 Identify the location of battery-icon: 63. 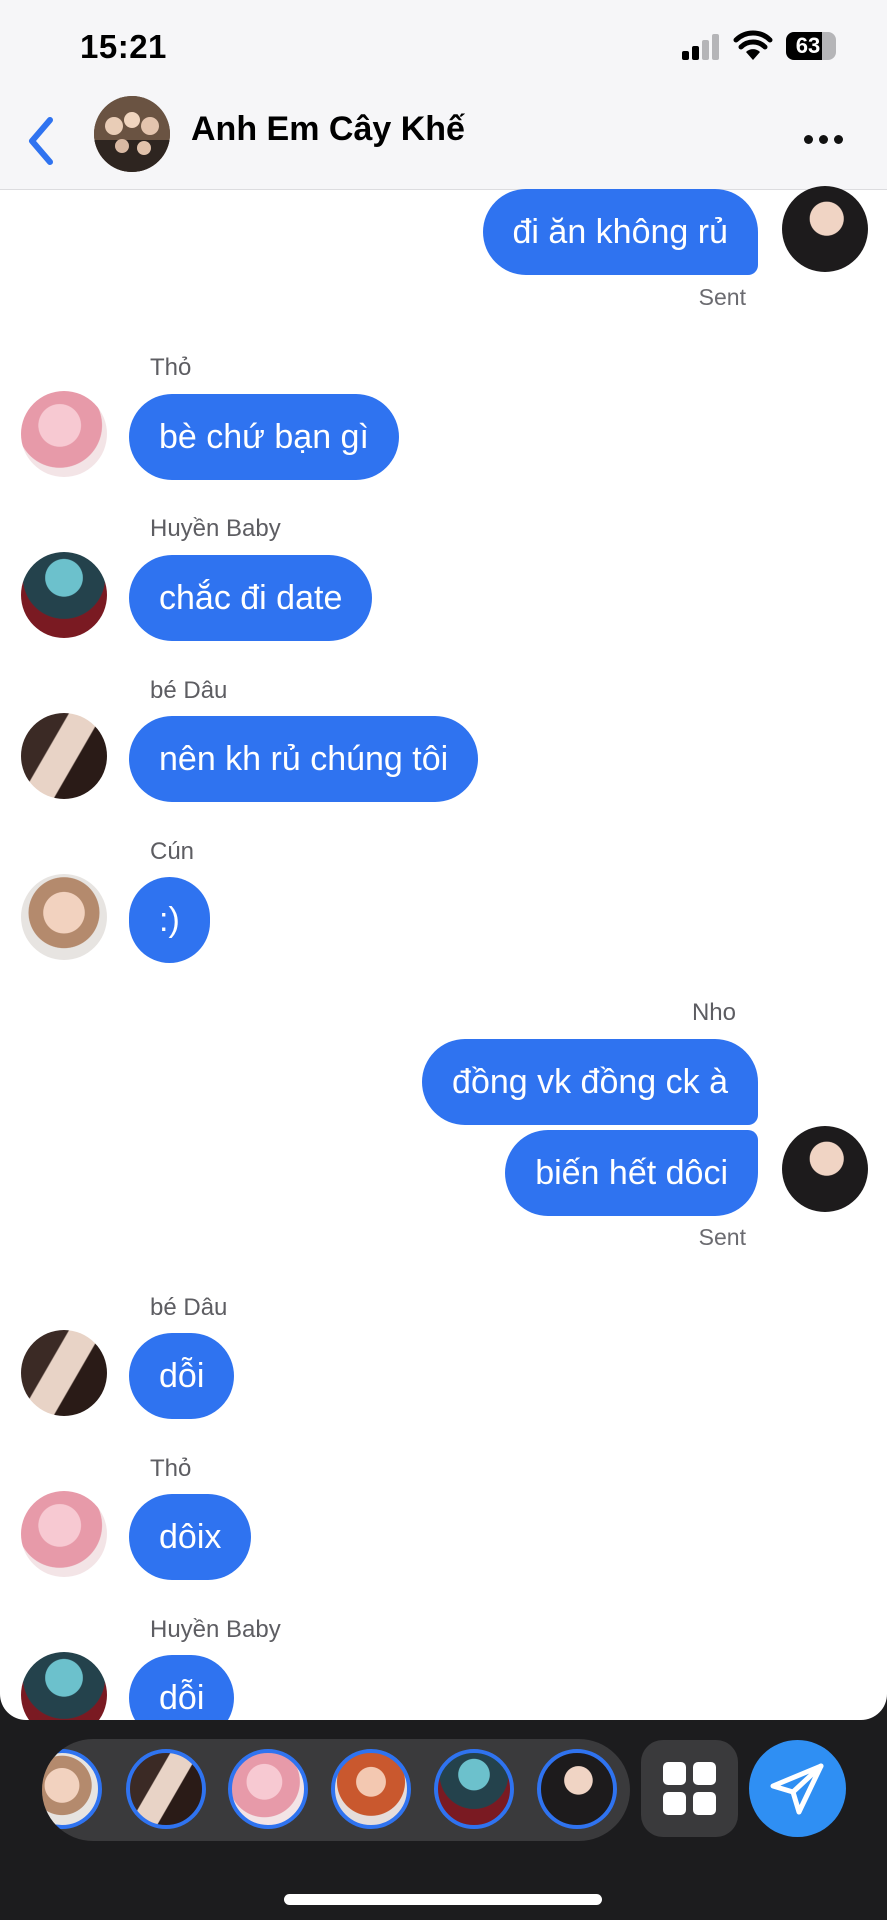
(811, 47).